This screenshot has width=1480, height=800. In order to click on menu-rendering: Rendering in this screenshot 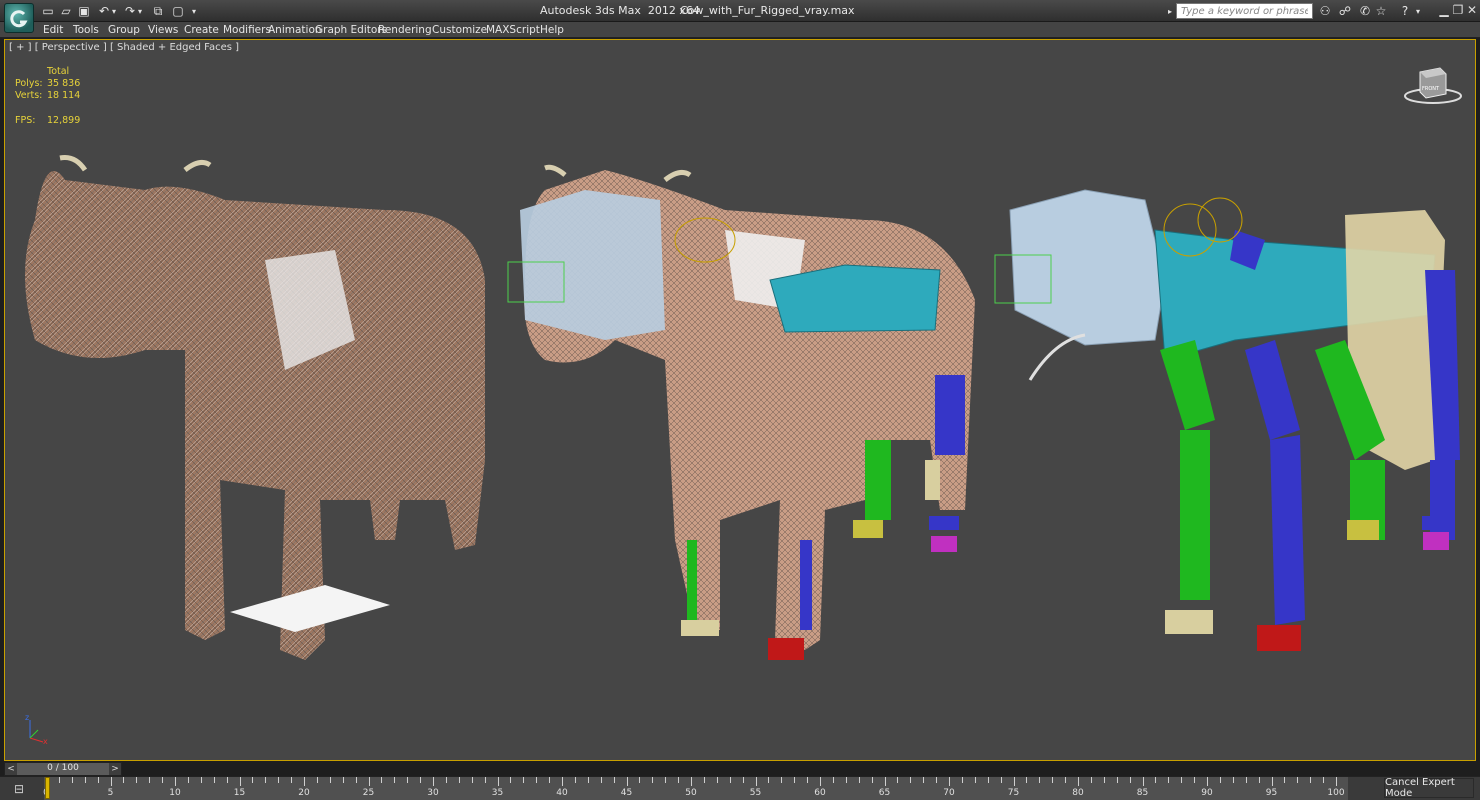, I will do `click(405, 30)`.